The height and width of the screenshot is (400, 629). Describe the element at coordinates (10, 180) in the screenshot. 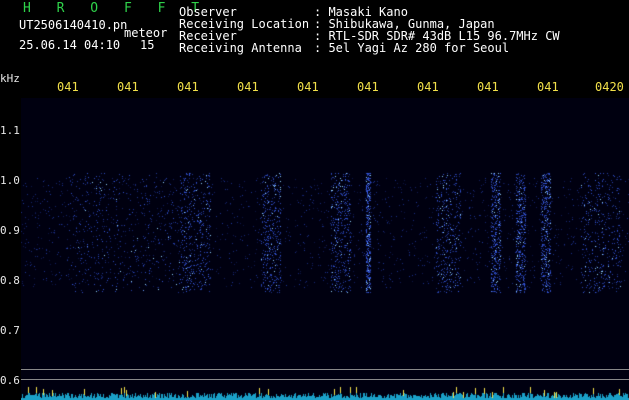

I see `freq-tick-label: 1.0` at that location.